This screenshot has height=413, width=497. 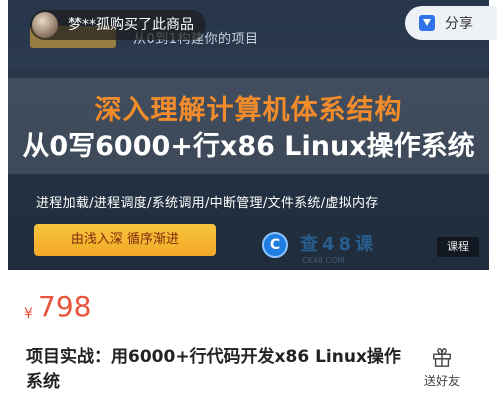 I want to click on watermark-logo: C 查48课 CK48.COM, so click(x=332, y=250).